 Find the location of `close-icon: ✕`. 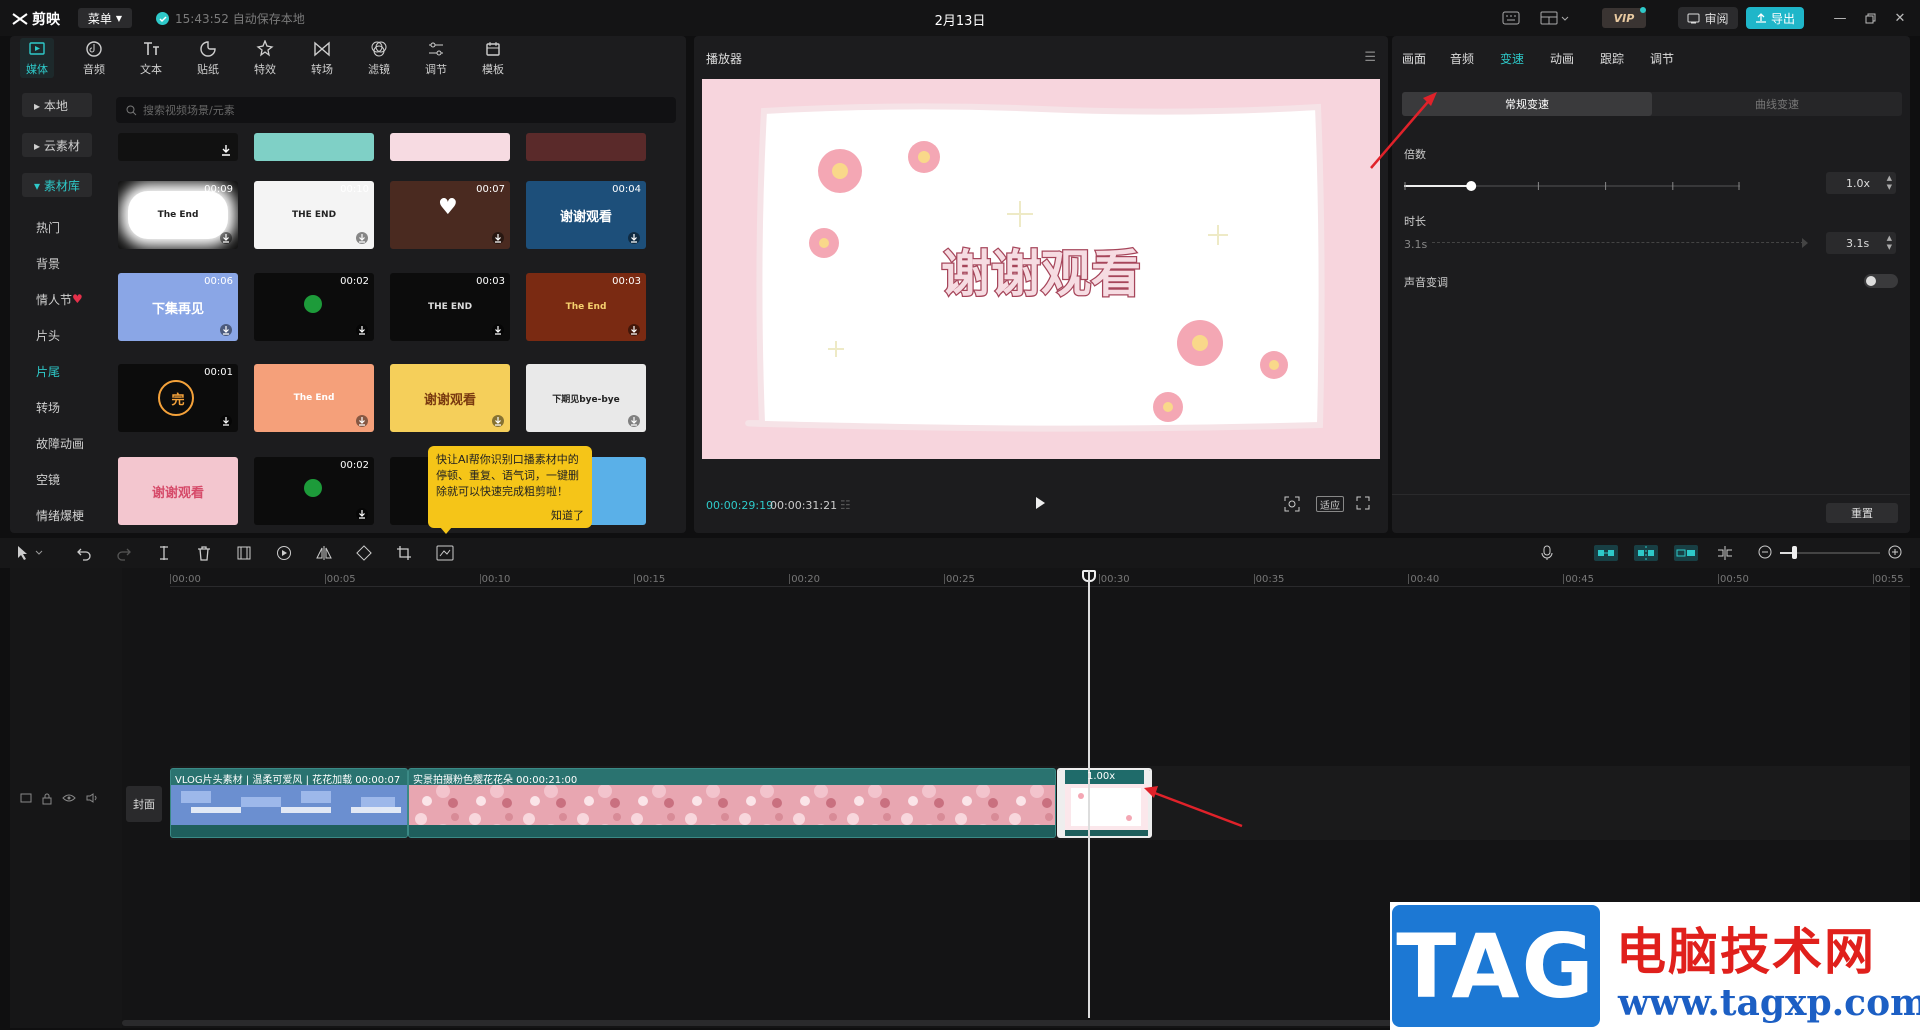

close-icon: ✕ is located at coordinates (1900, 18).